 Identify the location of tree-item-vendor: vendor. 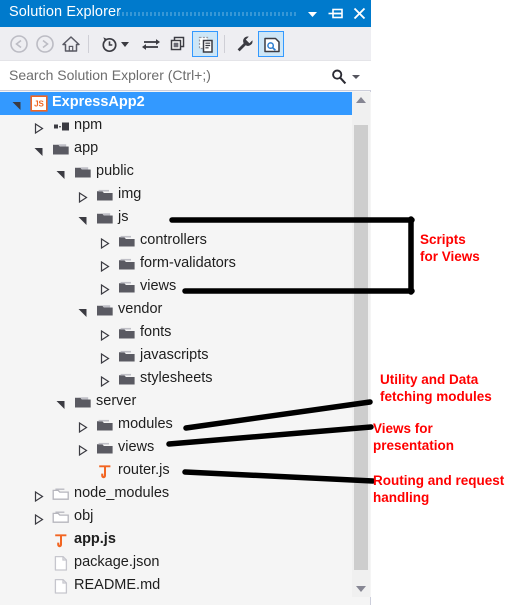
(176, 310).